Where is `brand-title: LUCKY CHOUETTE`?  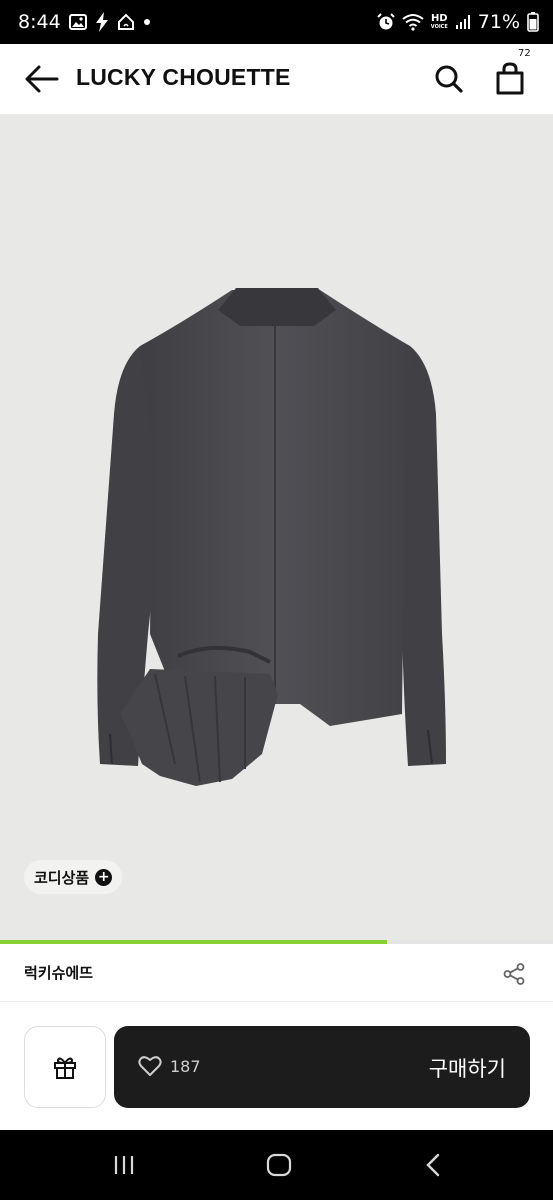
brand-title: LUCKY CHOUETTE is located at coordinates (183, 77).